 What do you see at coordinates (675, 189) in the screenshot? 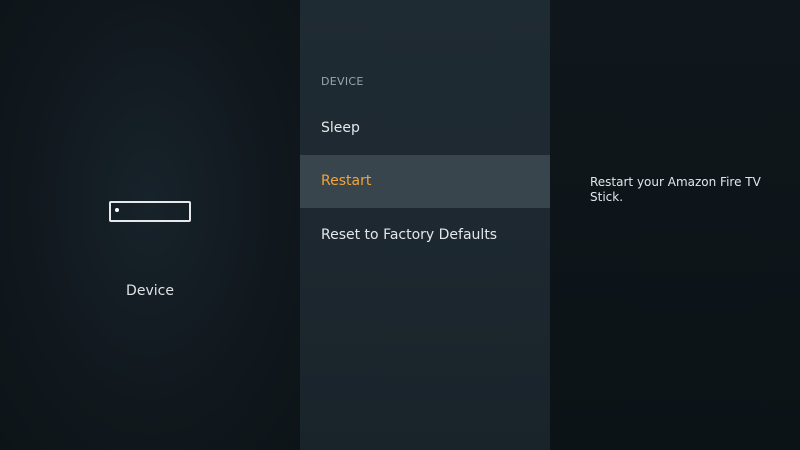
I see `option-description: Restart your Amazon Fire TV Stick.` at bounding box center [675, 189].